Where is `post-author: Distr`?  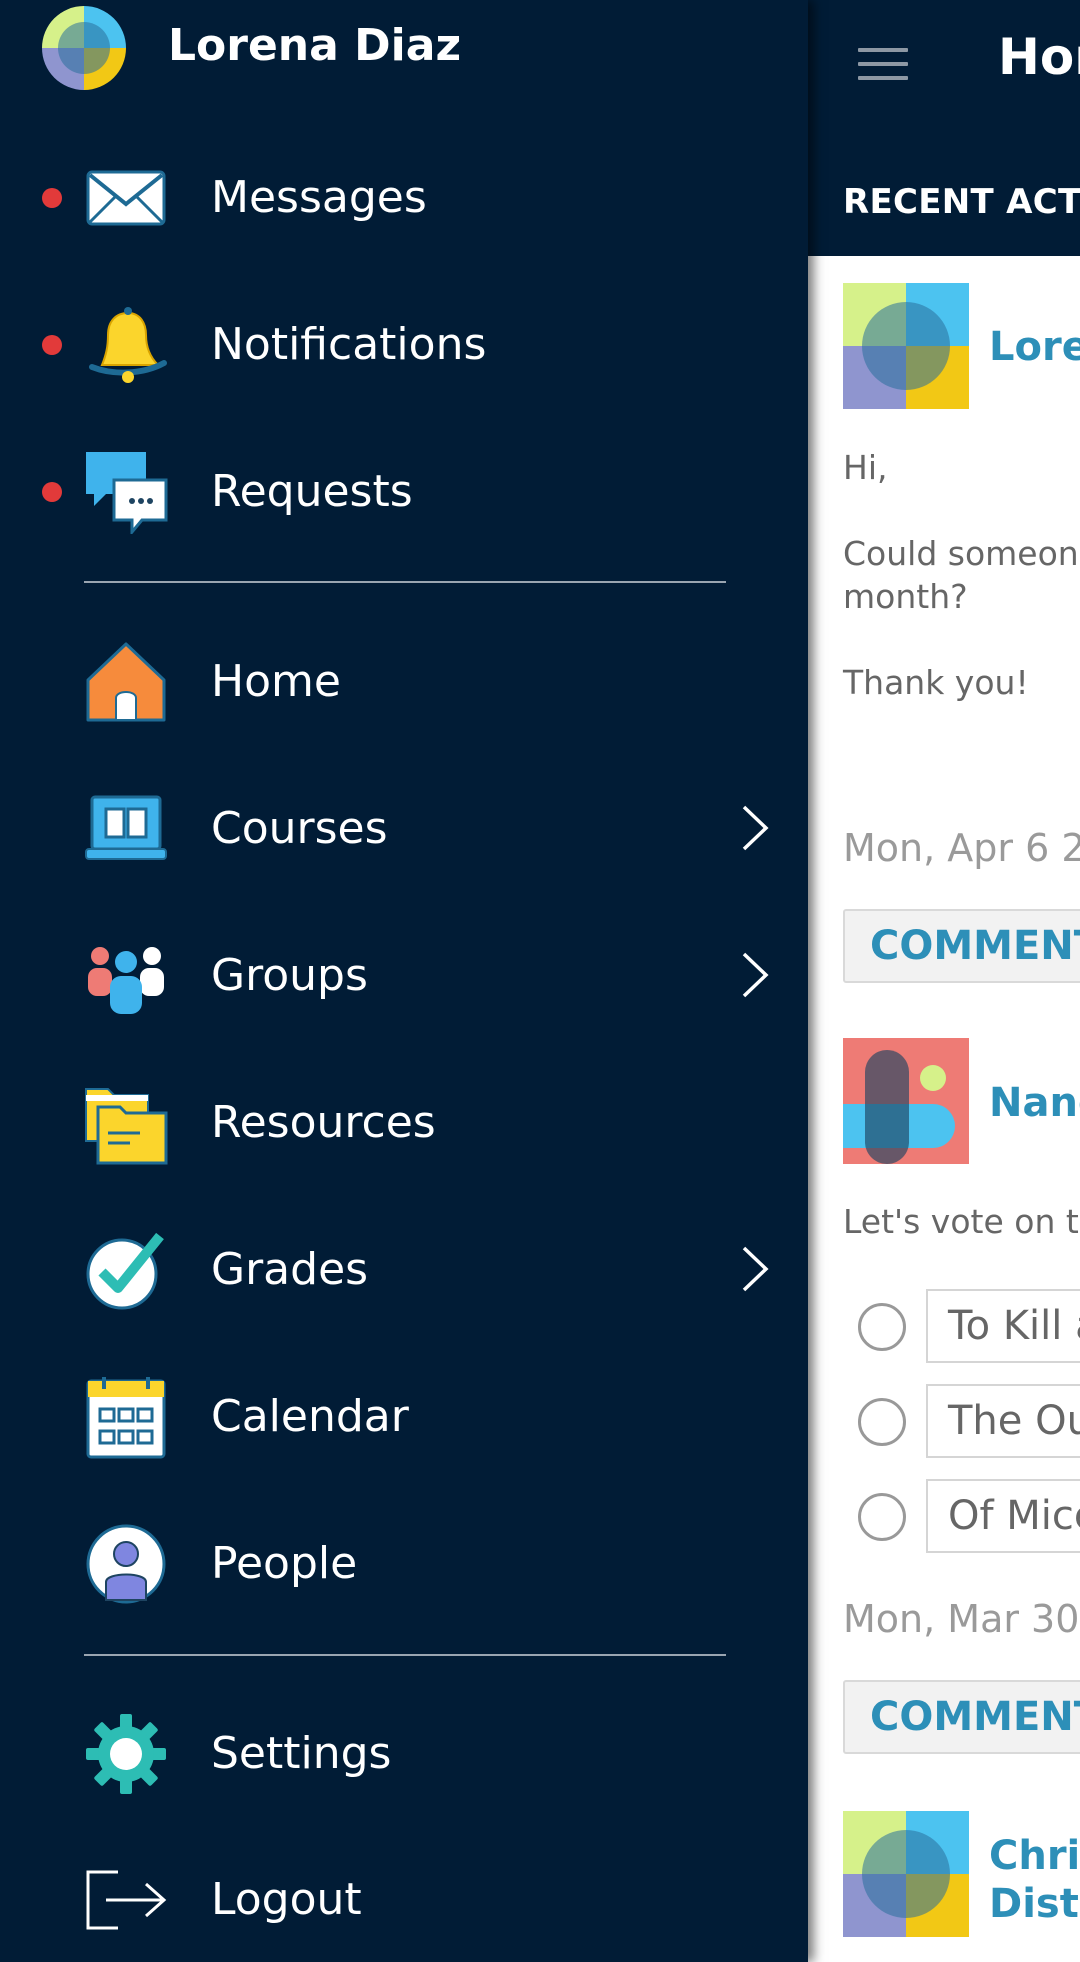
post-author: Distr is located at coordinates (1034, 1904).